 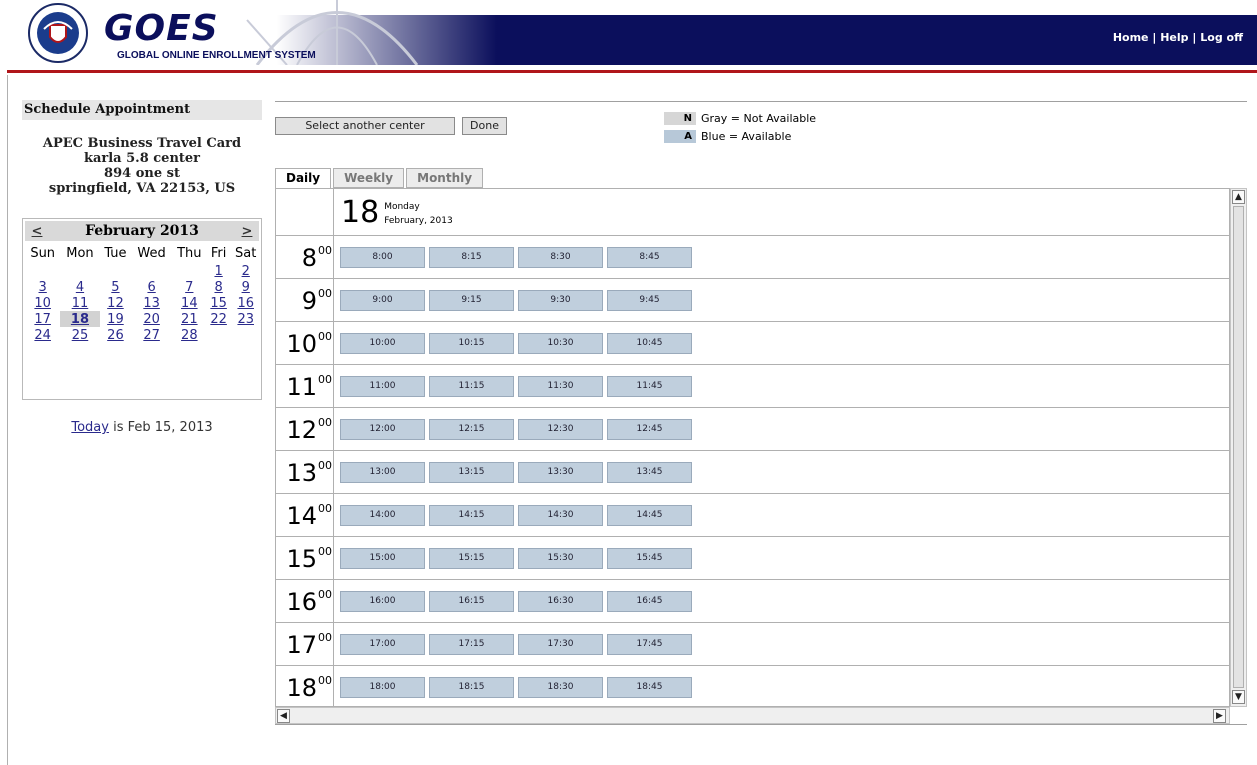 I want to click on time-slot-button: 13:00, so click(x=382, y=472).